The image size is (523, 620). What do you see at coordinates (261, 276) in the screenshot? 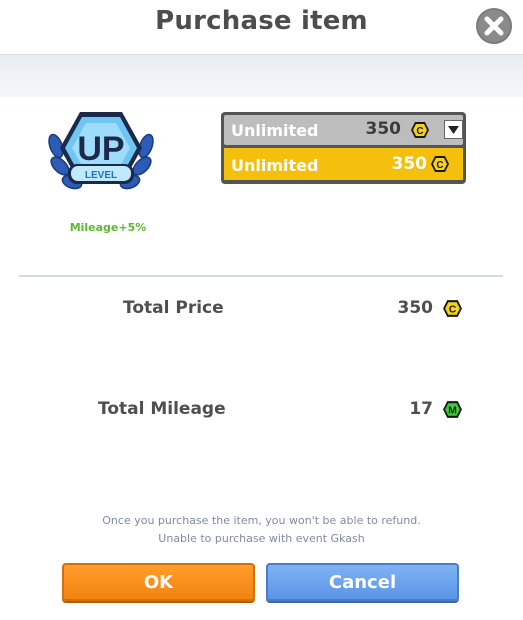
I see `section-divider` at bounding box center [261, 276].